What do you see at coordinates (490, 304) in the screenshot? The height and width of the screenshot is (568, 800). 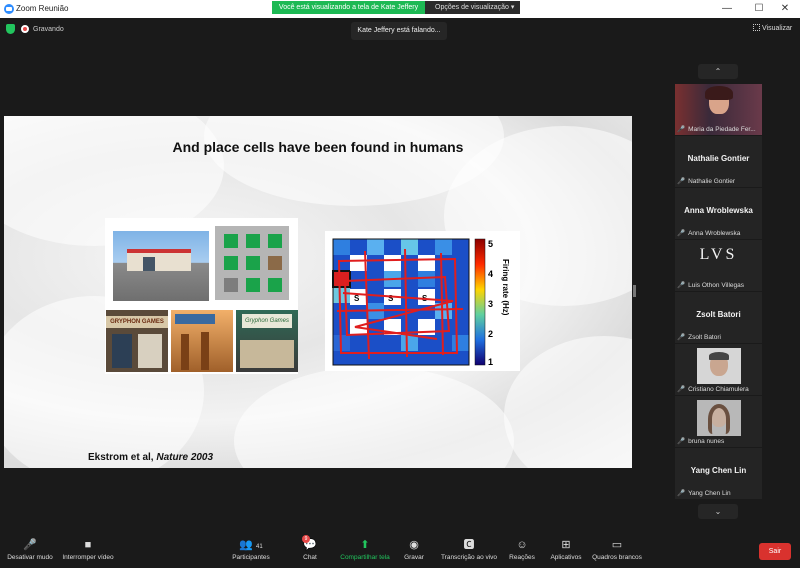 I see `colorbar-tick: 3` at bounding box center [490, 304].